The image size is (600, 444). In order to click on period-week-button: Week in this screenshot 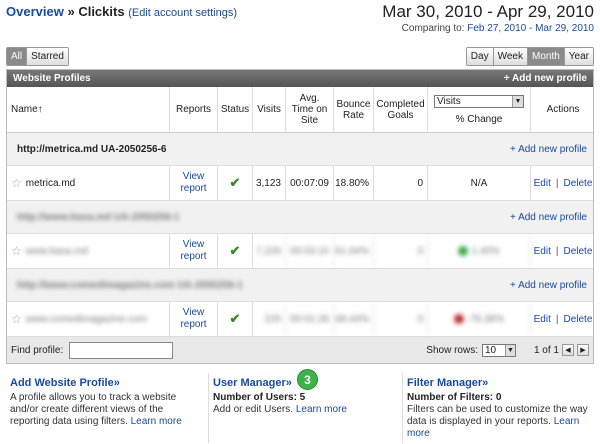, I will do `click(510, 56)`.